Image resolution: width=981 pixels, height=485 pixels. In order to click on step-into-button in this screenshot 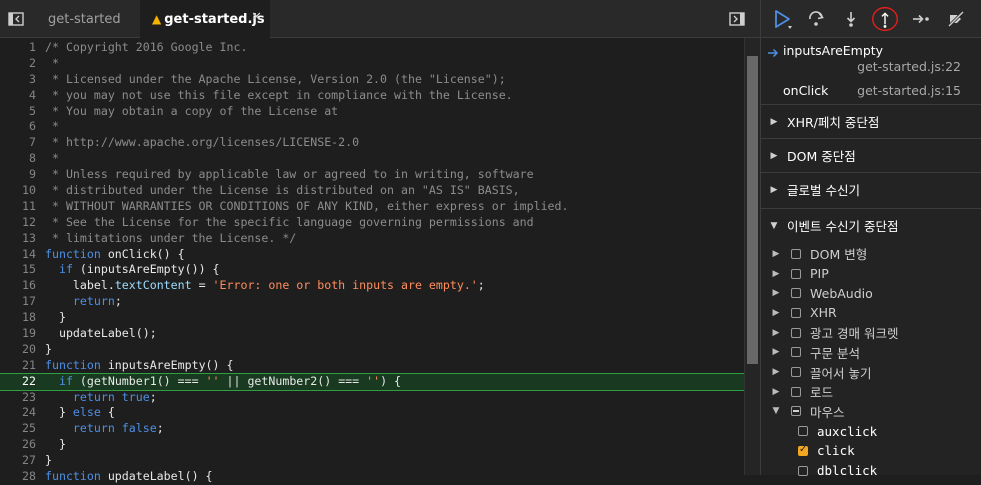, I will do `click(851, 19)`.